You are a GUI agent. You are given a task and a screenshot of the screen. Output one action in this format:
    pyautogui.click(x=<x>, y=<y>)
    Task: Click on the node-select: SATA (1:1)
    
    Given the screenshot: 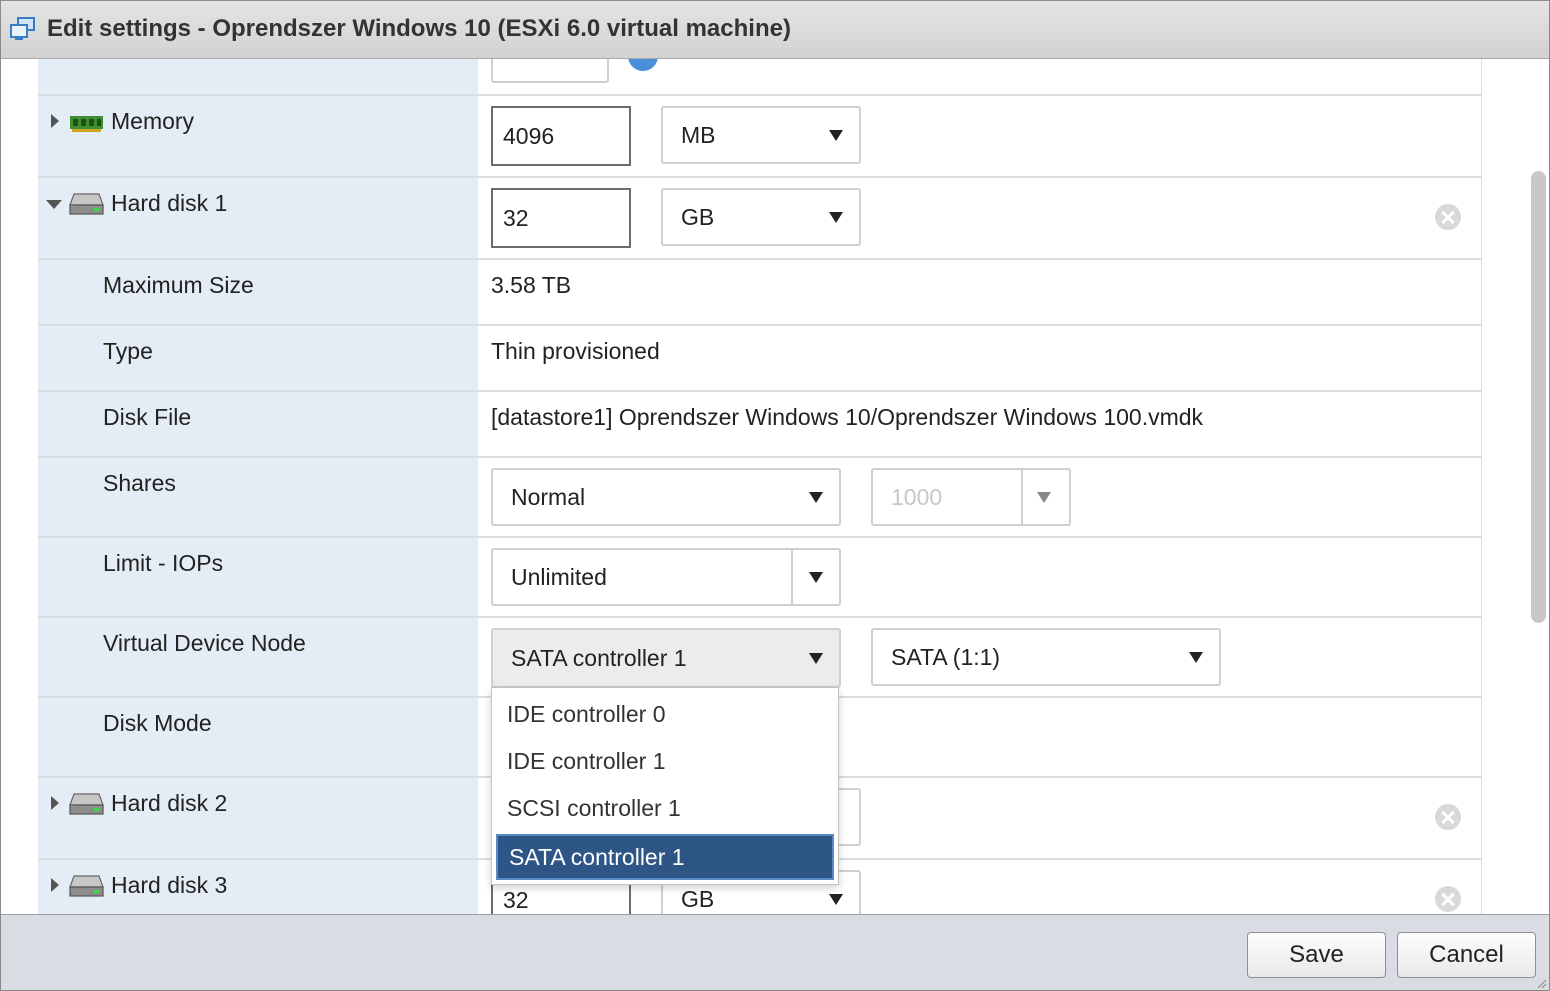 What is the action you would take?
    pyautogui.click(x=1046, y=657)
    